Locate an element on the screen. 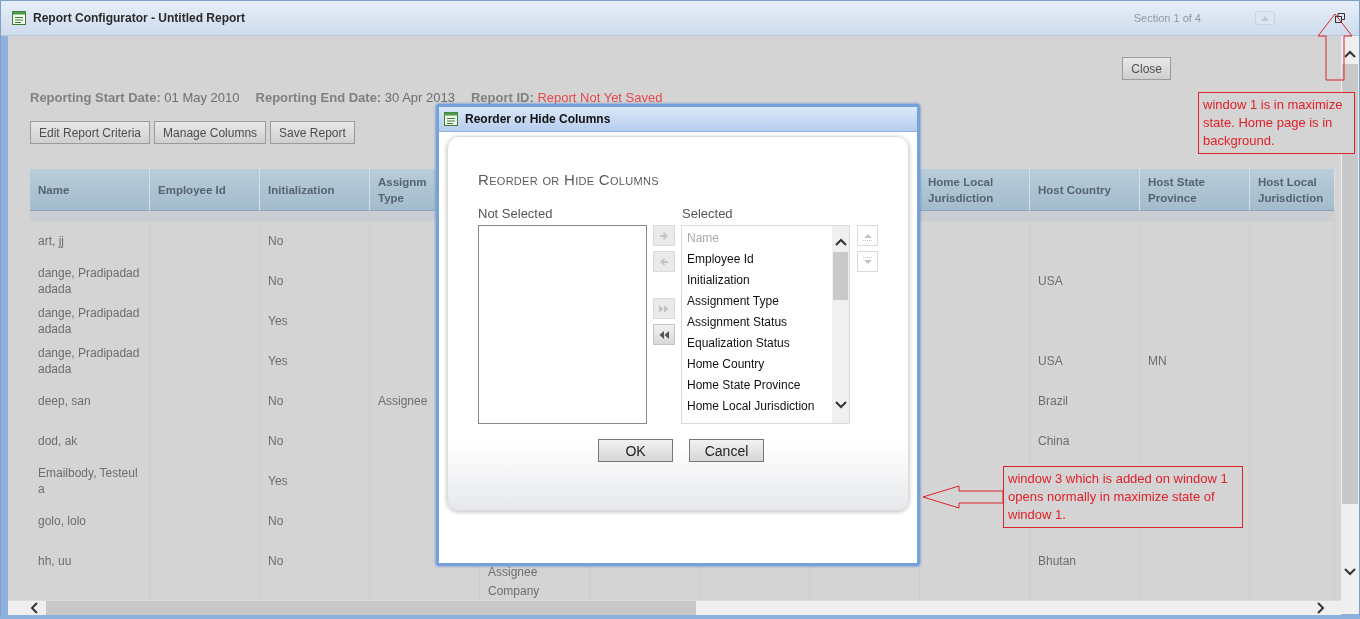  scroll-right-button is located at coordinates (1321, 608).